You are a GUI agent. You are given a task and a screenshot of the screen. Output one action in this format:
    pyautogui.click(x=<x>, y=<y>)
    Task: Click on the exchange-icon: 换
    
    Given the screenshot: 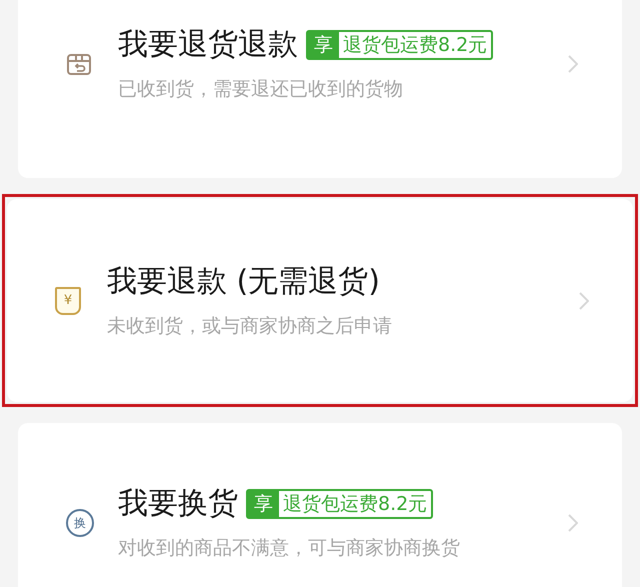 What is the action you would take?
    pyautogui.click(x=80, y=523)
    